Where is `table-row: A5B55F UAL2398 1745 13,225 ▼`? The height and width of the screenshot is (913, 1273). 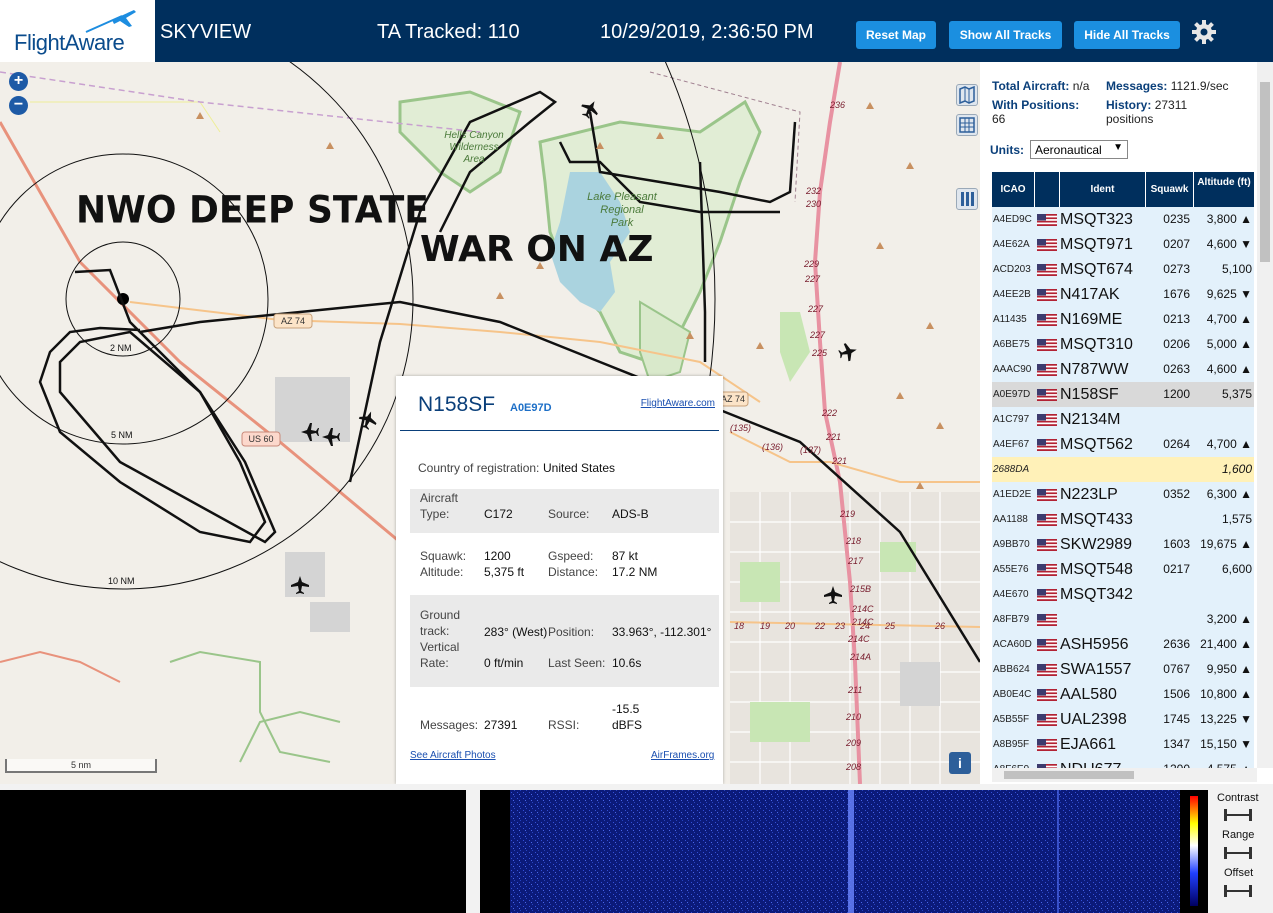
table-row: A5B55F UAL2398 1745 13,225 ▼ is located at coordinates (1123, 719).